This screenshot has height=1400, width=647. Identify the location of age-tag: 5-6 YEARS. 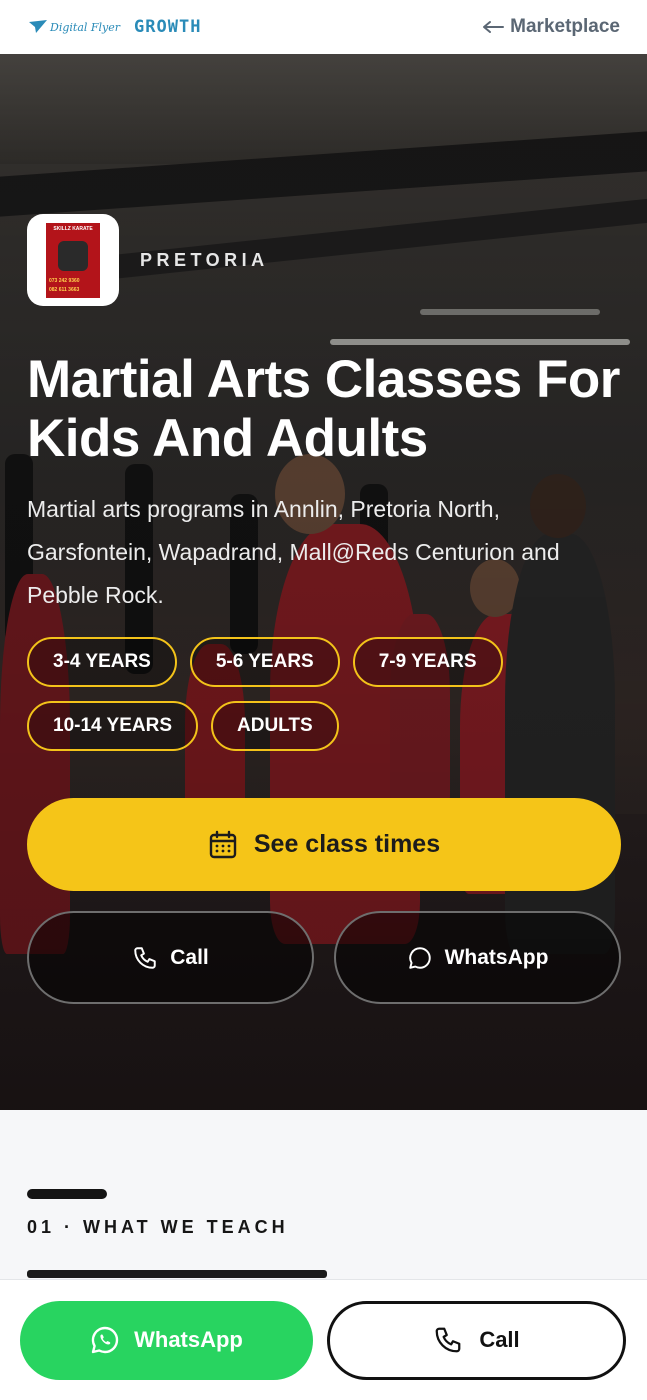
(264, 662).